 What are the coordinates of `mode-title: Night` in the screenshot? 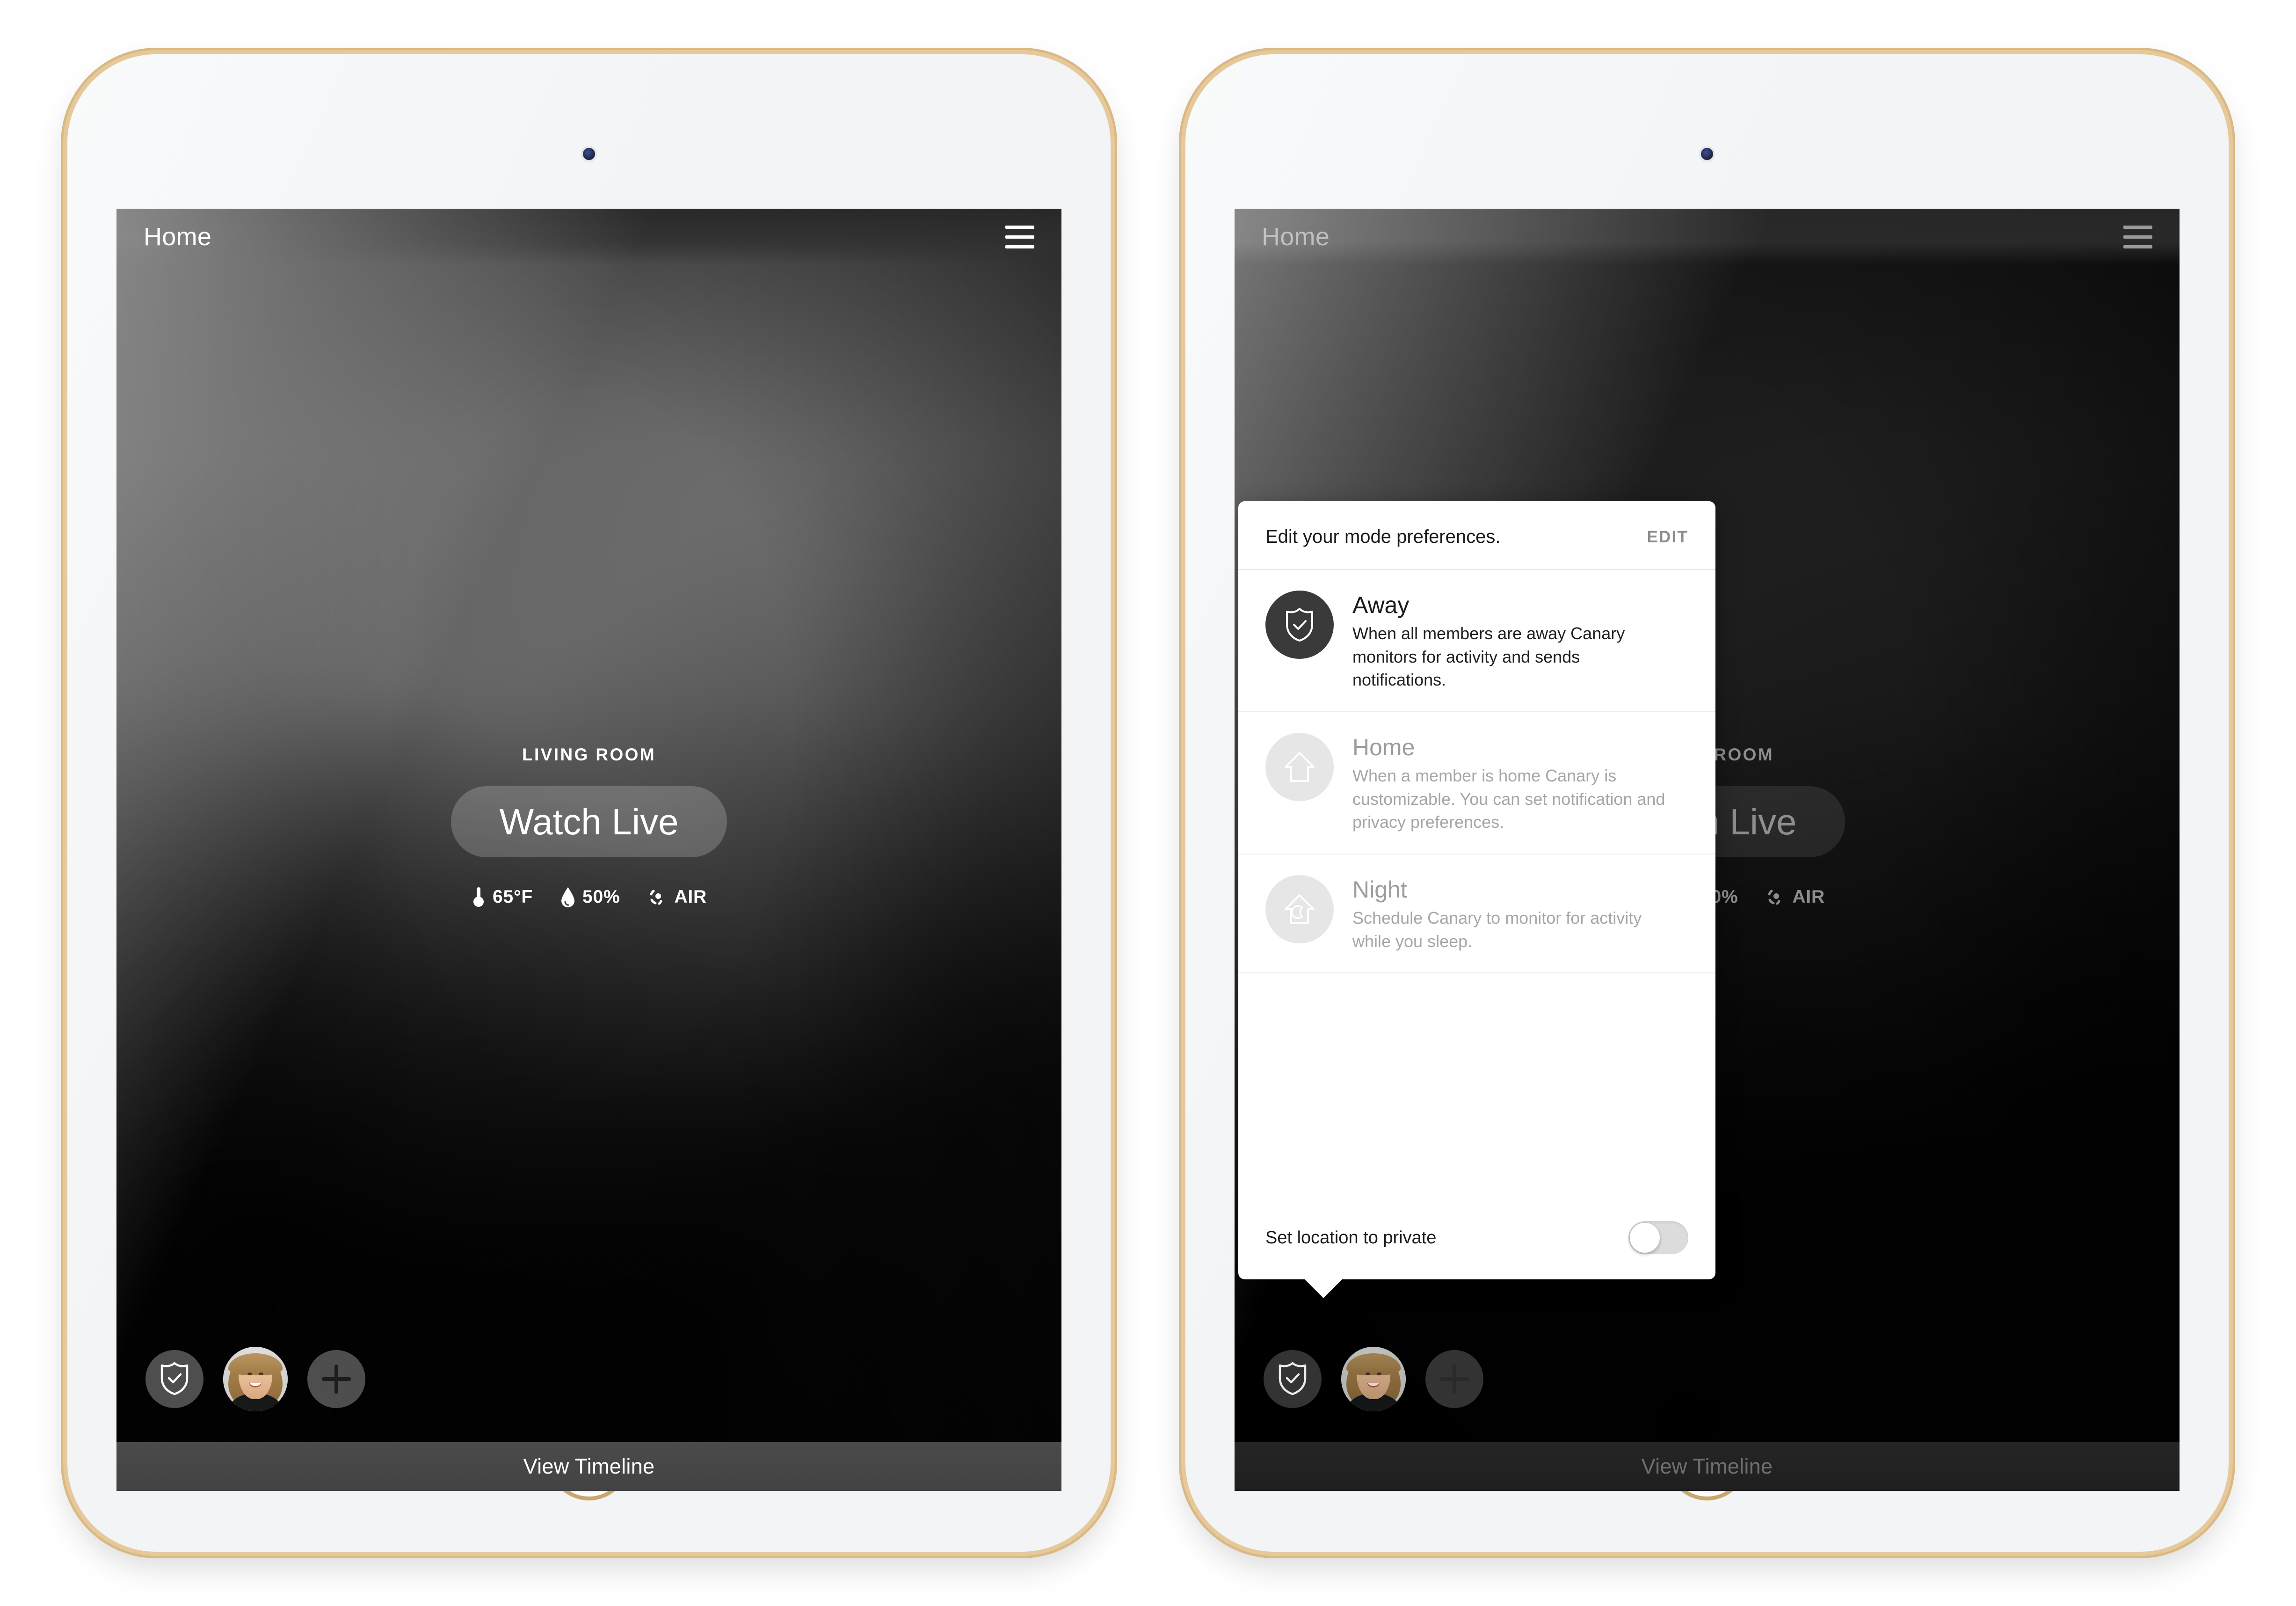 It's located at (1379, 890).